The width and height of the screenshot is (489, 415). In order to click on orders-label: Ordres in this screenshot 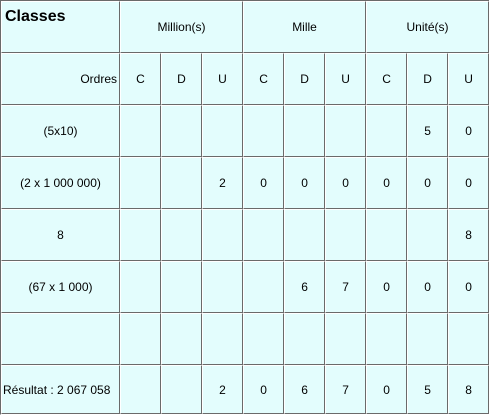, I will do `click(60, 79)`.